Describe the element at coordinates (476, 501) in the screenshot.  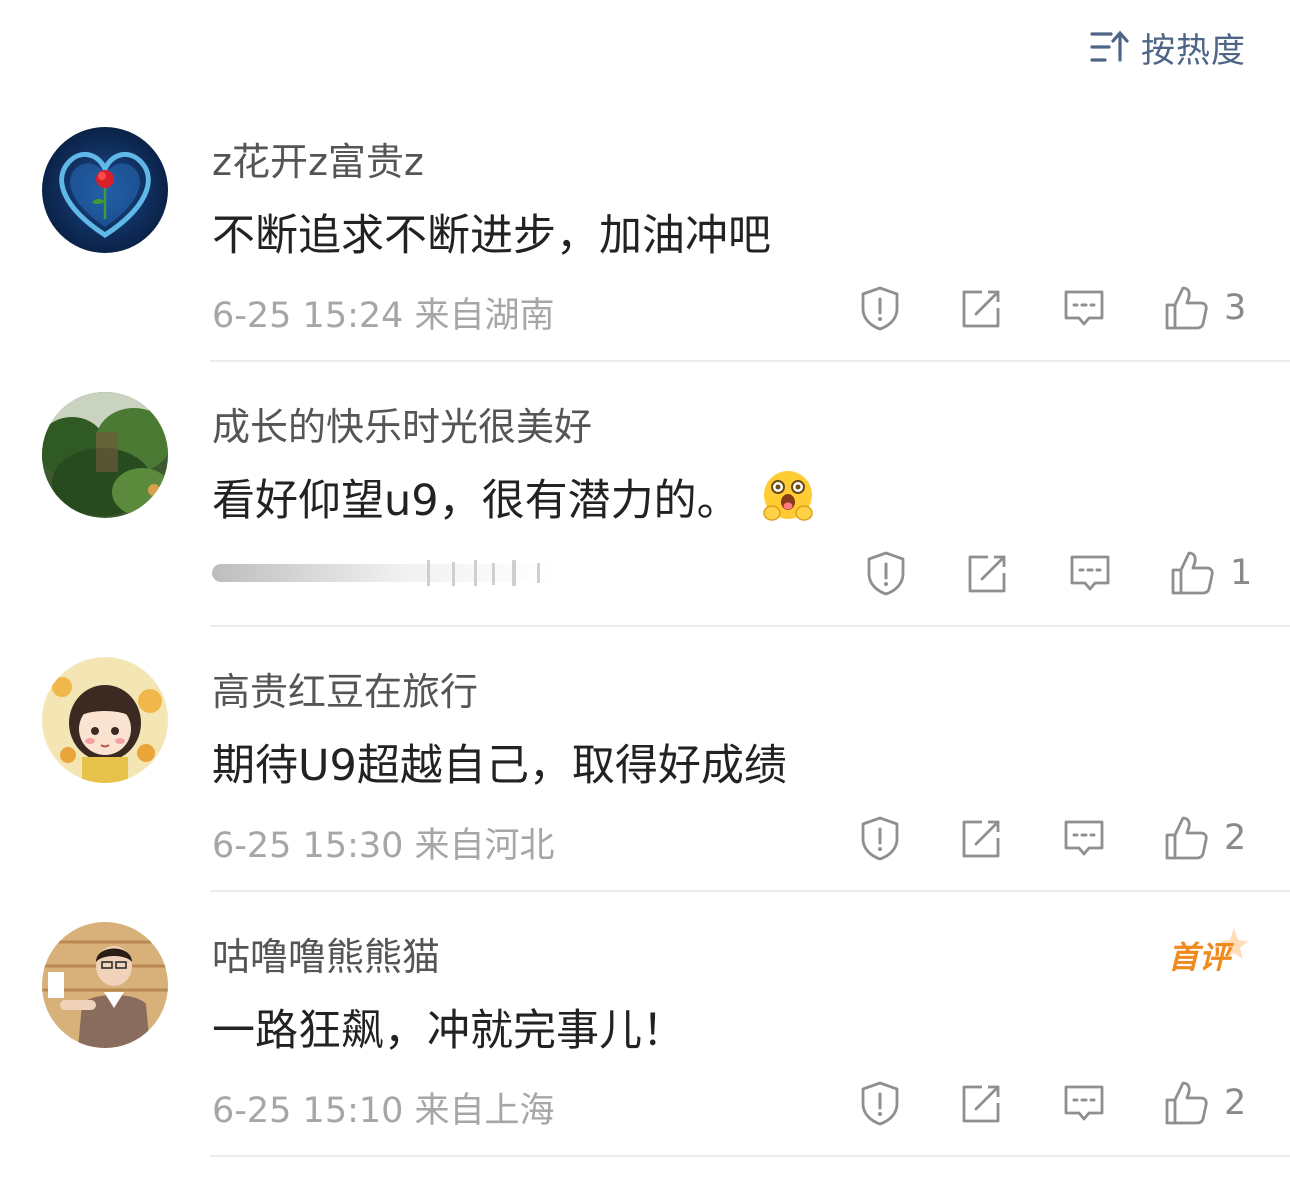
I see `comment-body: 看好仰望u9，很有潜力的。` at that location.